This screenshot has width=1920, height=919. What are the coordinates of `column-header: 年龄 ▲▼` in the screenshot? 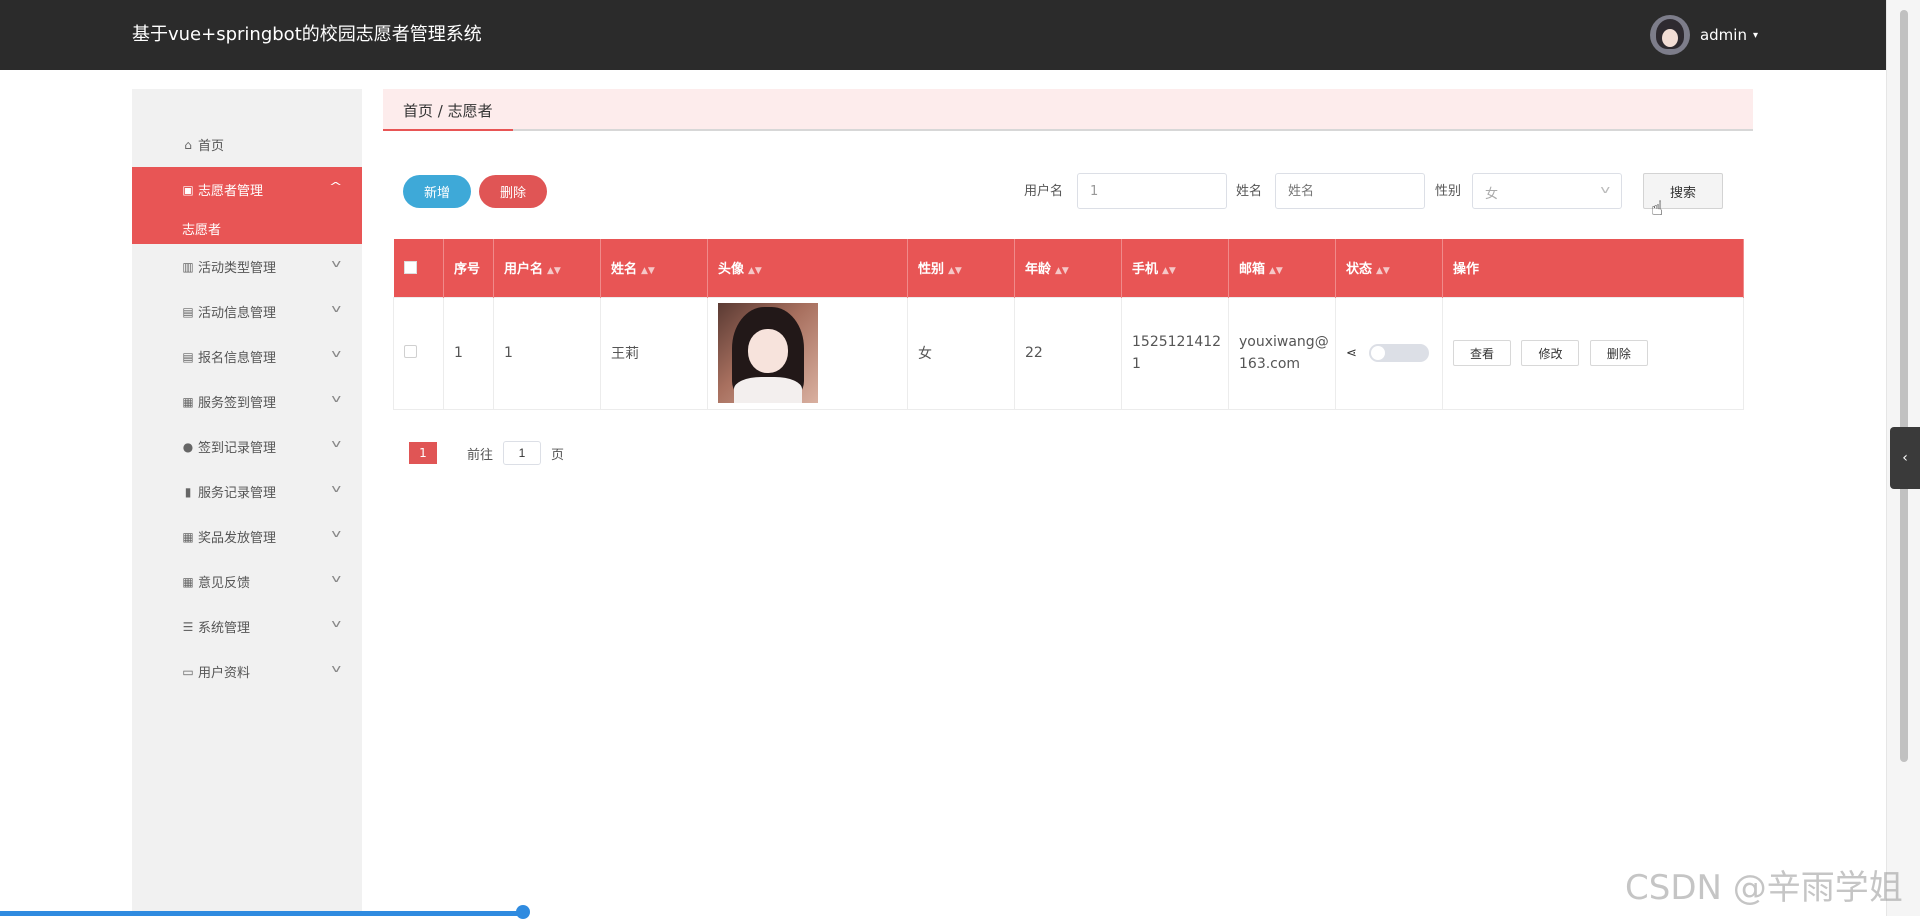 It's located at (1068, 268).